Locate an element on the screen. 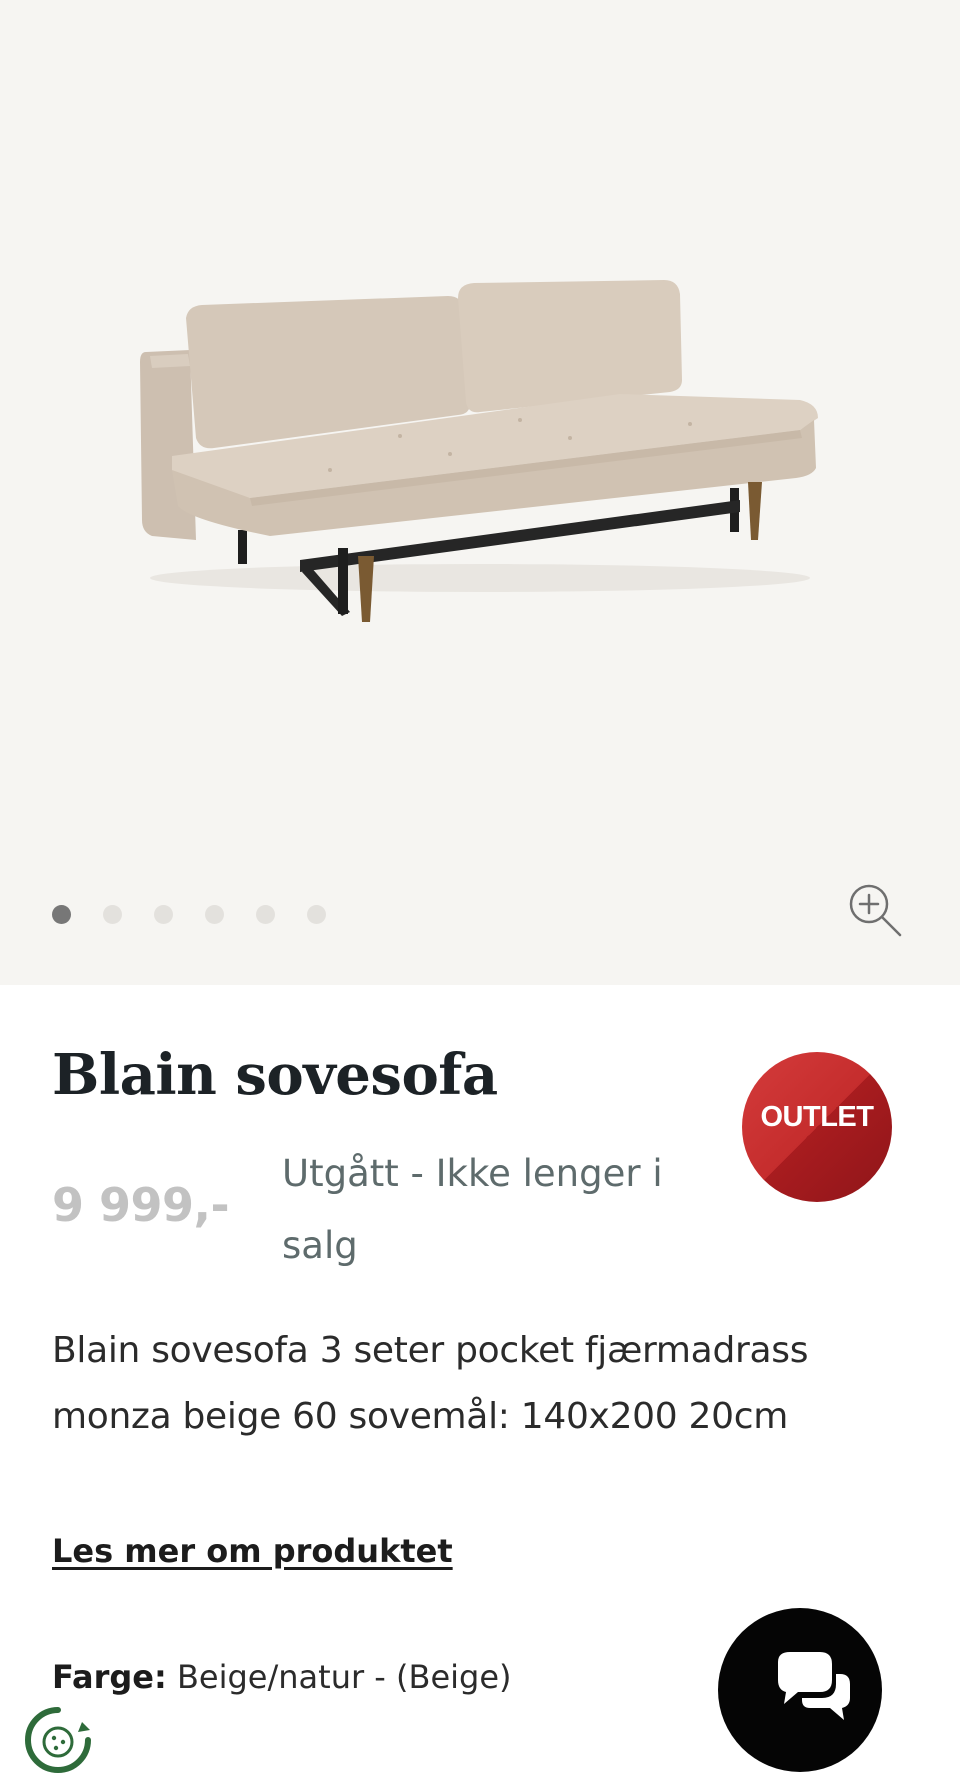 This screenshot has height=1783, width=960. cookie-settings-icon is located at coordinates (58, 1740).